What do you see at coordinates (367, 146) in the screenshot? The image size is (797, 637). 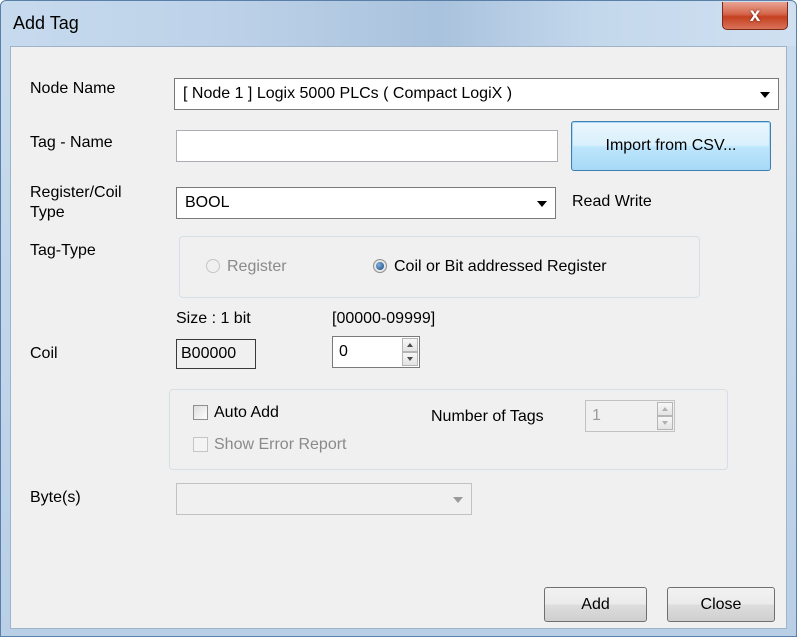 I see `tag-name-input` at bounding box center [367, 146].